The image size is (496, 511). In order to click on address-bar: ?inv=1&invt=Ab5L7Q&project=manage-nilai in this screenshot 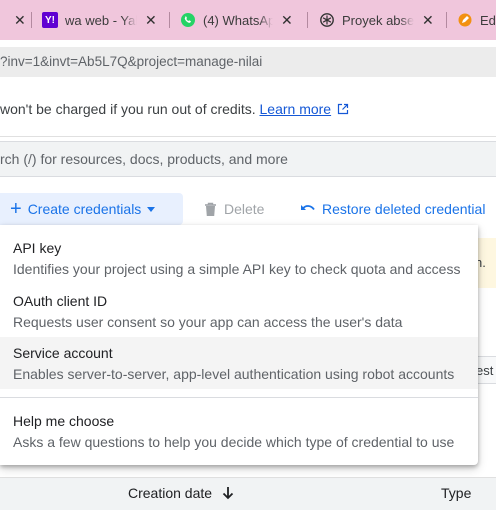, I will do `click(248, 62)`.